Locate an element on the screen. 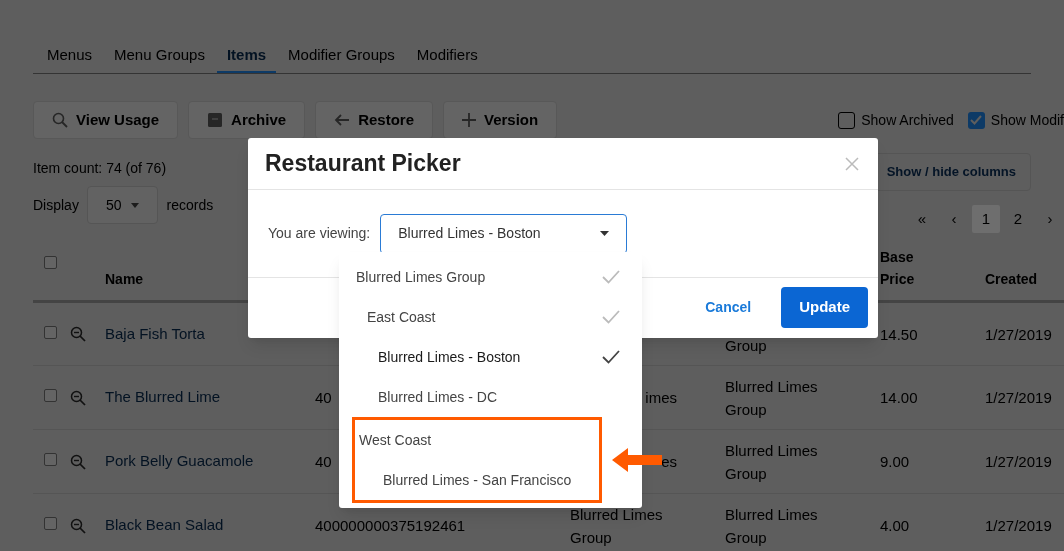 This screenshot has width=1064, height=551. close-icon is located at coordinates (852, 163).